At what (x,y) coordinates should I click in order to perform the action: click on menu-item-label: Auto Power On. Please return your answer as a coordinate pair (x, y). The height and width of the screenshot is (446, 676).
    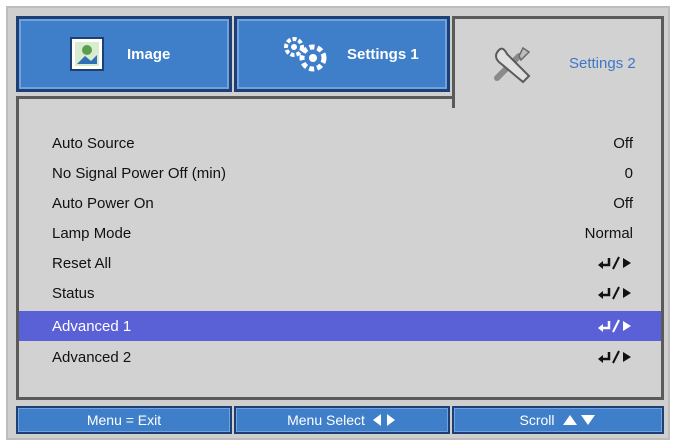
    Looking at the image, I should click on (103, 203).